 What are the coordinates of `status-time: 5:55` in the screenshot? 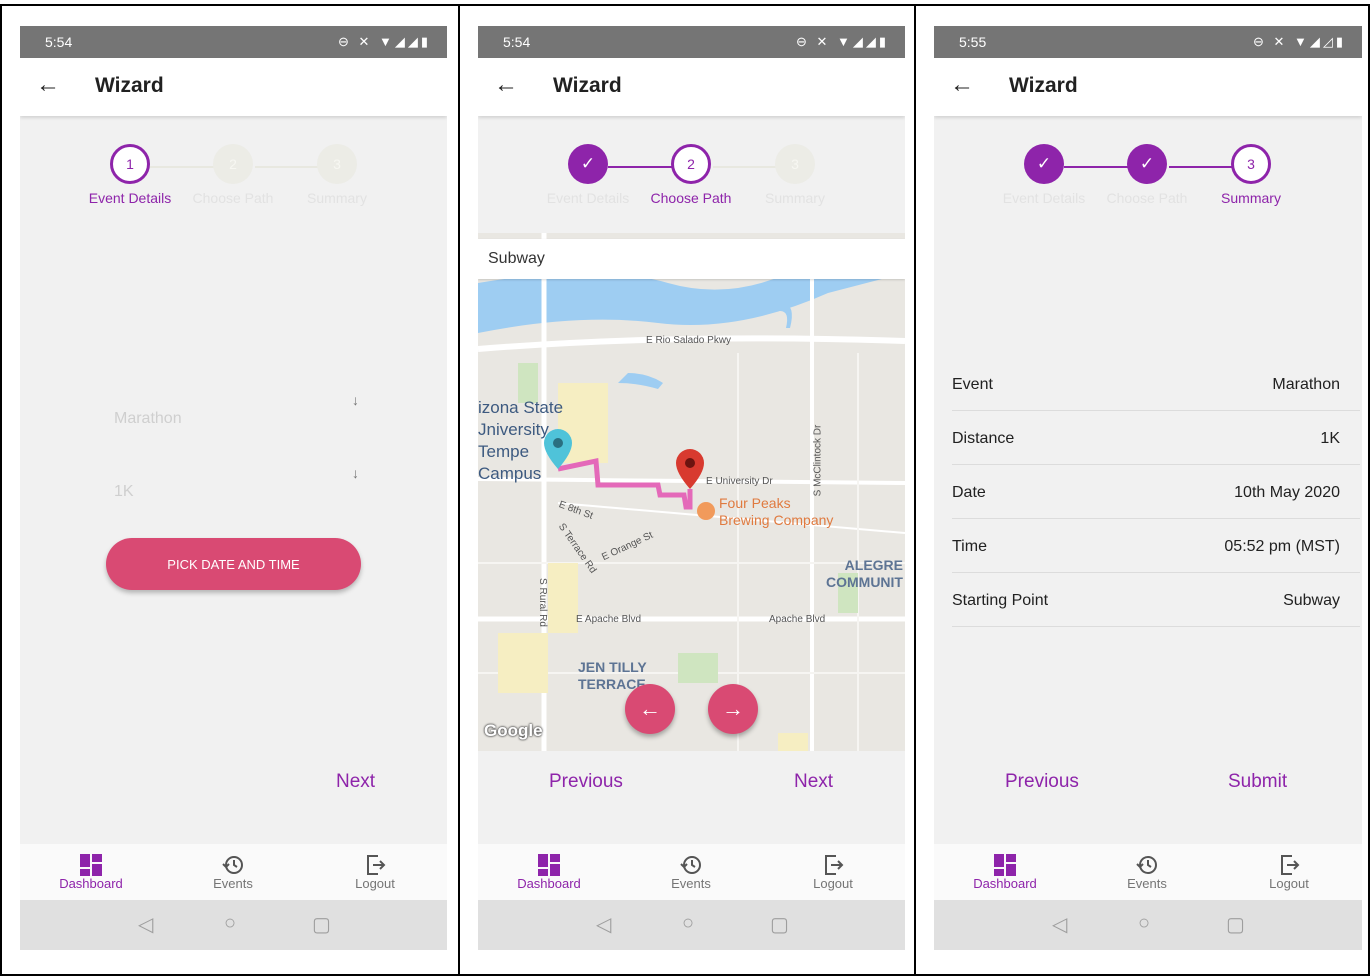 It's located at (973, 42).